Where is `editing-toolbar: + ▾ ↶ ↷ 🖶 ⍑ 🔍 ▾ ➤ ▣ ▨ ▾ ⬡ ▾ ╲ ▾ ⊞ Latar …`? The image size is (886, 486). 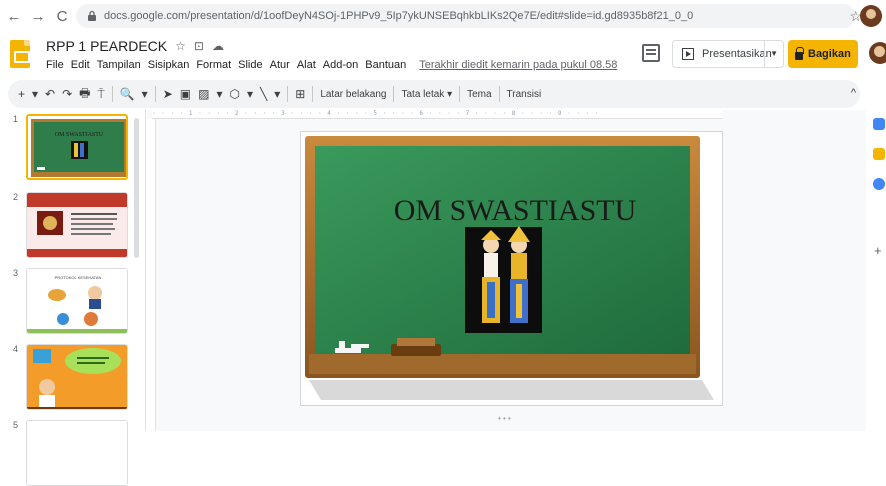 editing-toolbar: + ▾ ↶ ↷ 🖶 ⍑ 🔍 ▾ ➤ ▣ ▨ ▾ ⬡ ▾ ╲ ▾ ⊞ Latar … is located at coordinates (434, 94).